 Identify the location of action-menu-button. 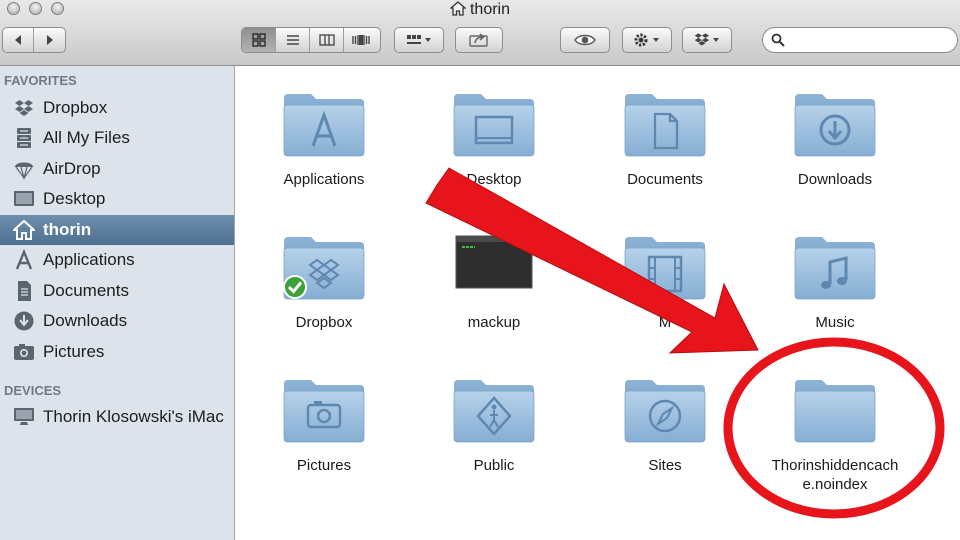
(647, 40).